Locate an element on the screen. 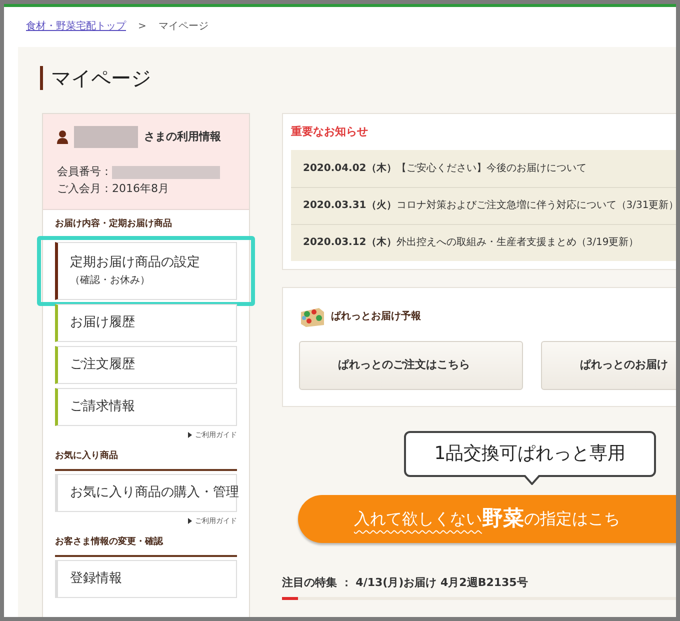 The width and height of the screenshot is (680, 621). title-bar-mark is located at coordinates (41, 78).